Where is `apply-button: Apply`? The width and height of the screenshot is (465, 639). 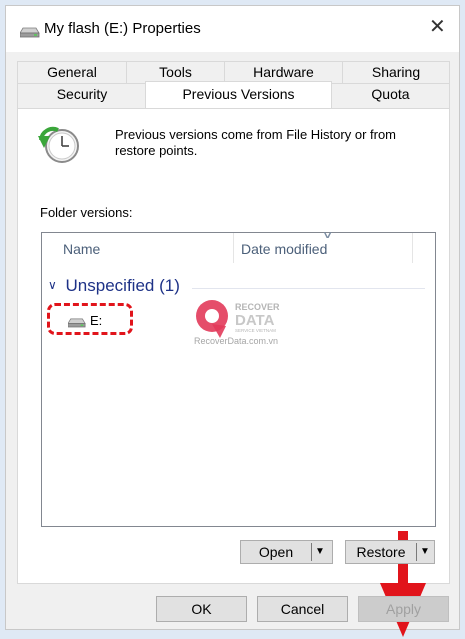
apply-button: Apply is located at coordinates (403, 609).